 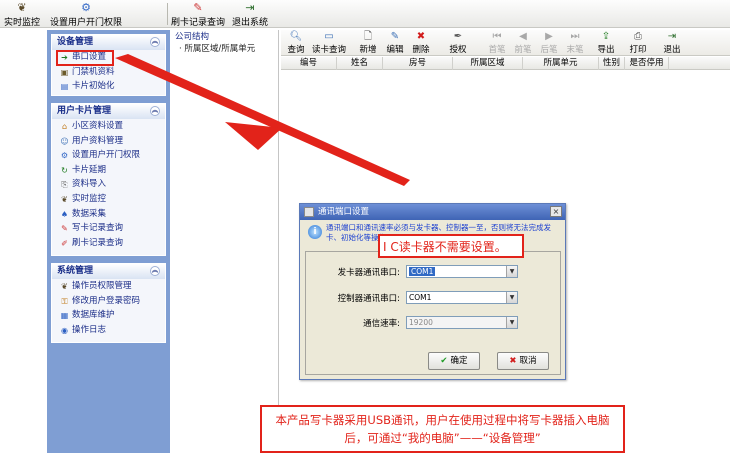 What do you see at coordinates (462, 271) in the screenshot?
I see `card-issuer-port-select: COM1 ▼` at bounding box center [462, 271].